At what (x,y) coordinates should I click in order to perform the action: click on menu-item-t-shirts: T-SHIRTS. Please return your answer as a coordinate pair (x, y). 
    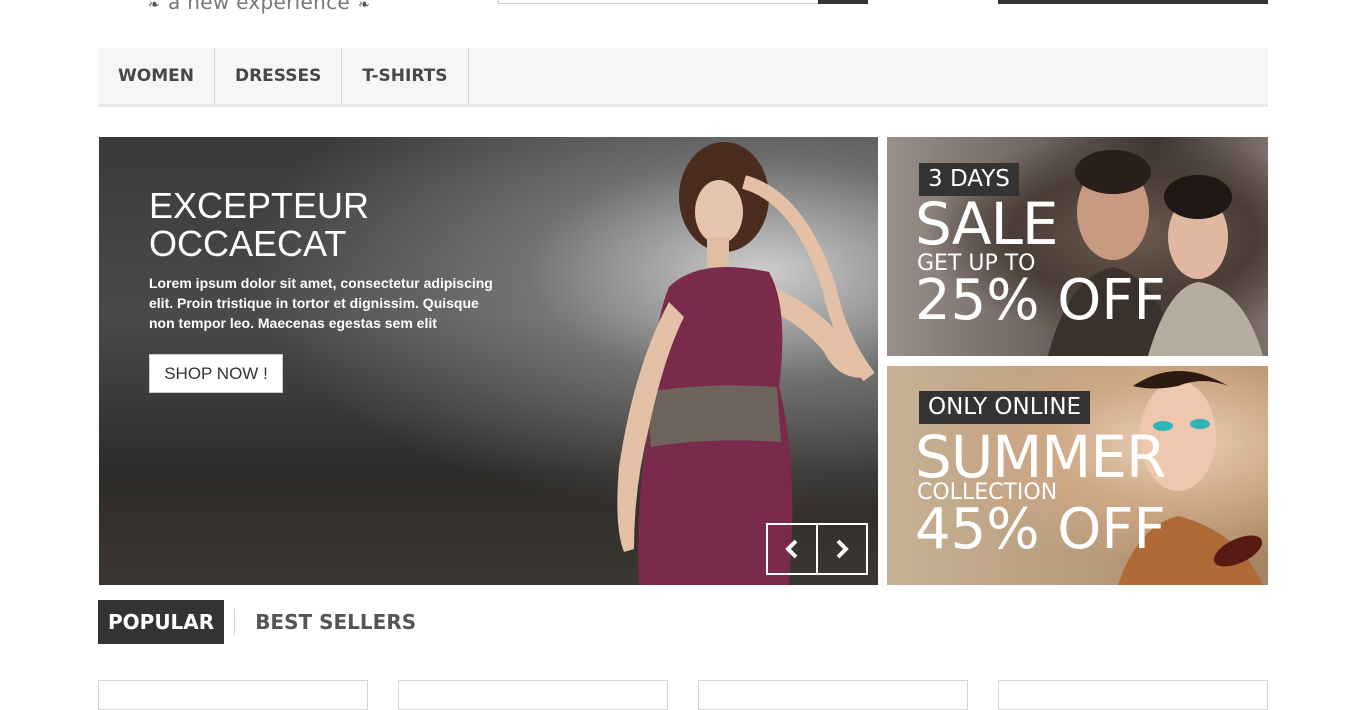
    Looking at the image, I should click on (405, 76).